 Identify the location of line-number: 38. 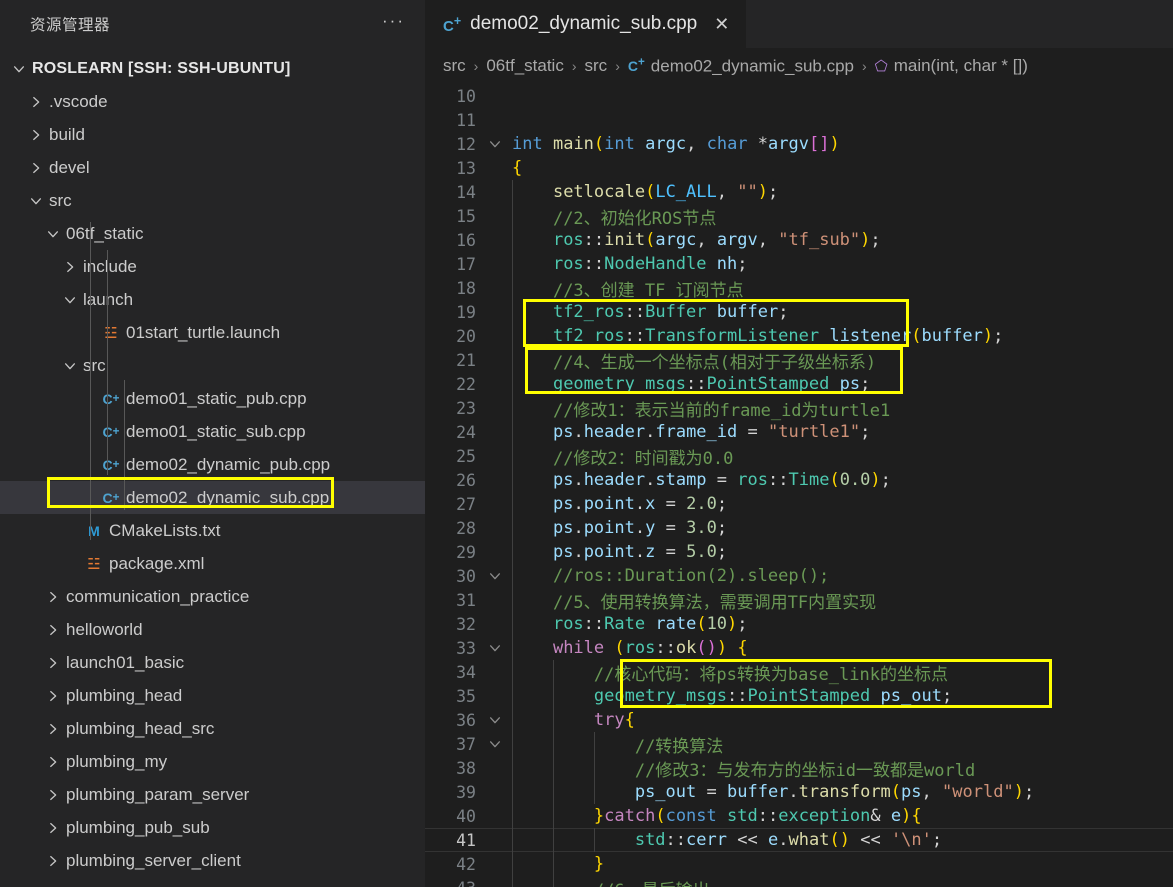
(466, 768).